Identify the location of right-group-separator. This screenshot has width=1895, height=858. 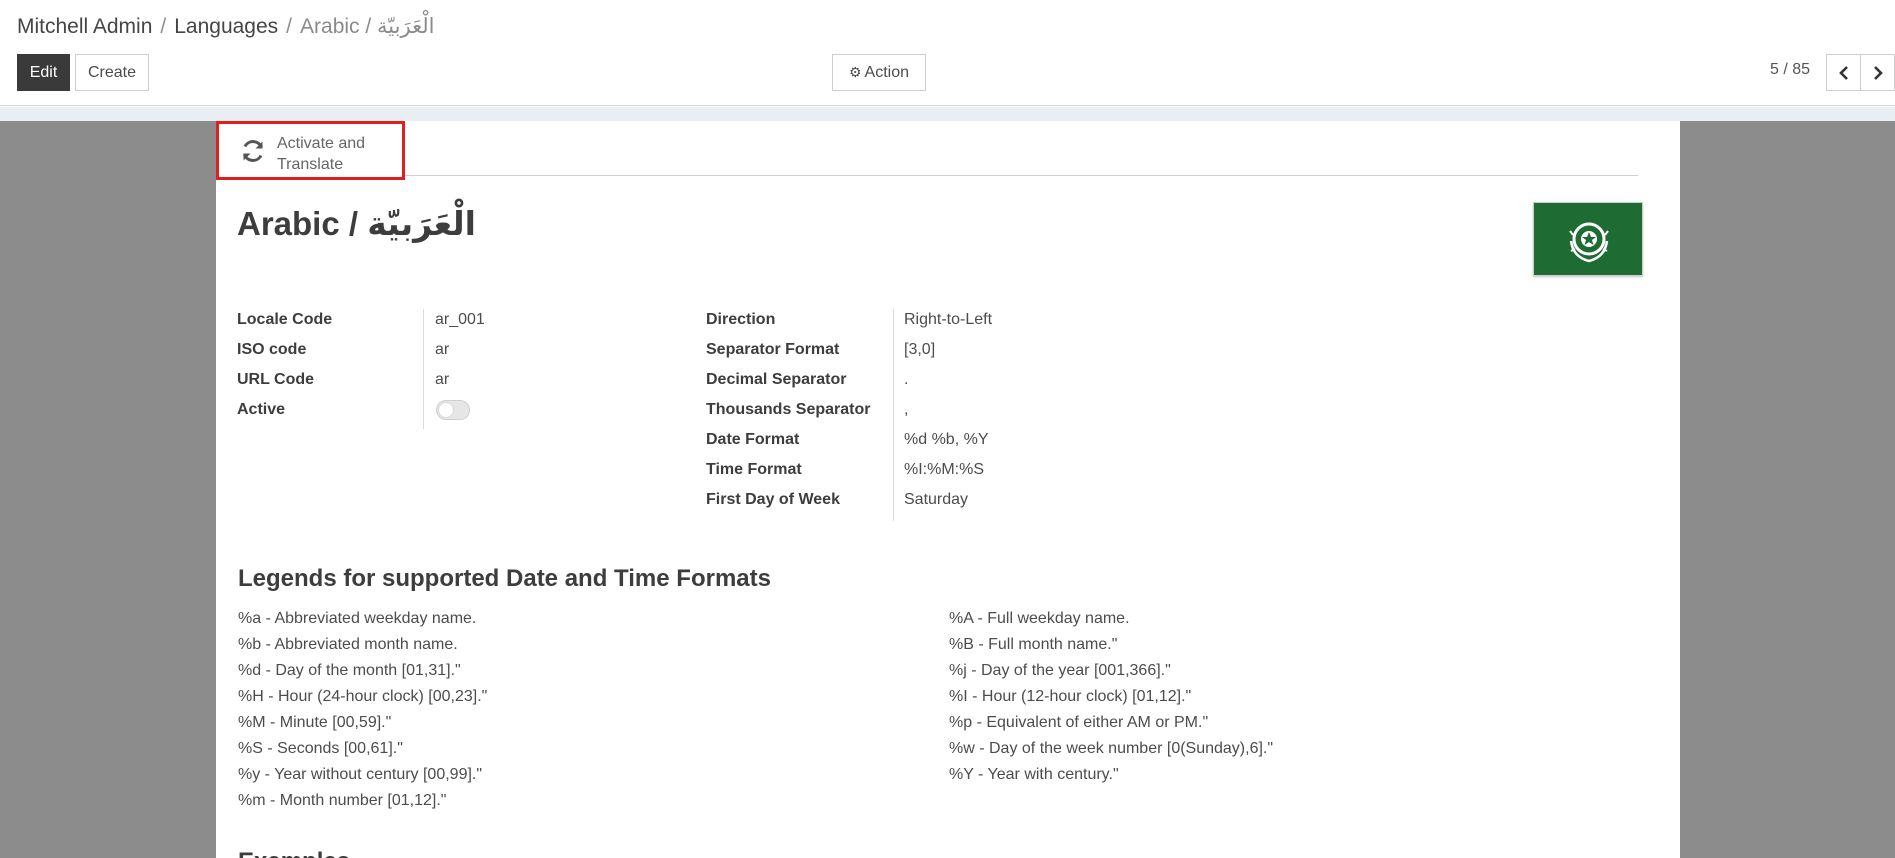
(893, 415).